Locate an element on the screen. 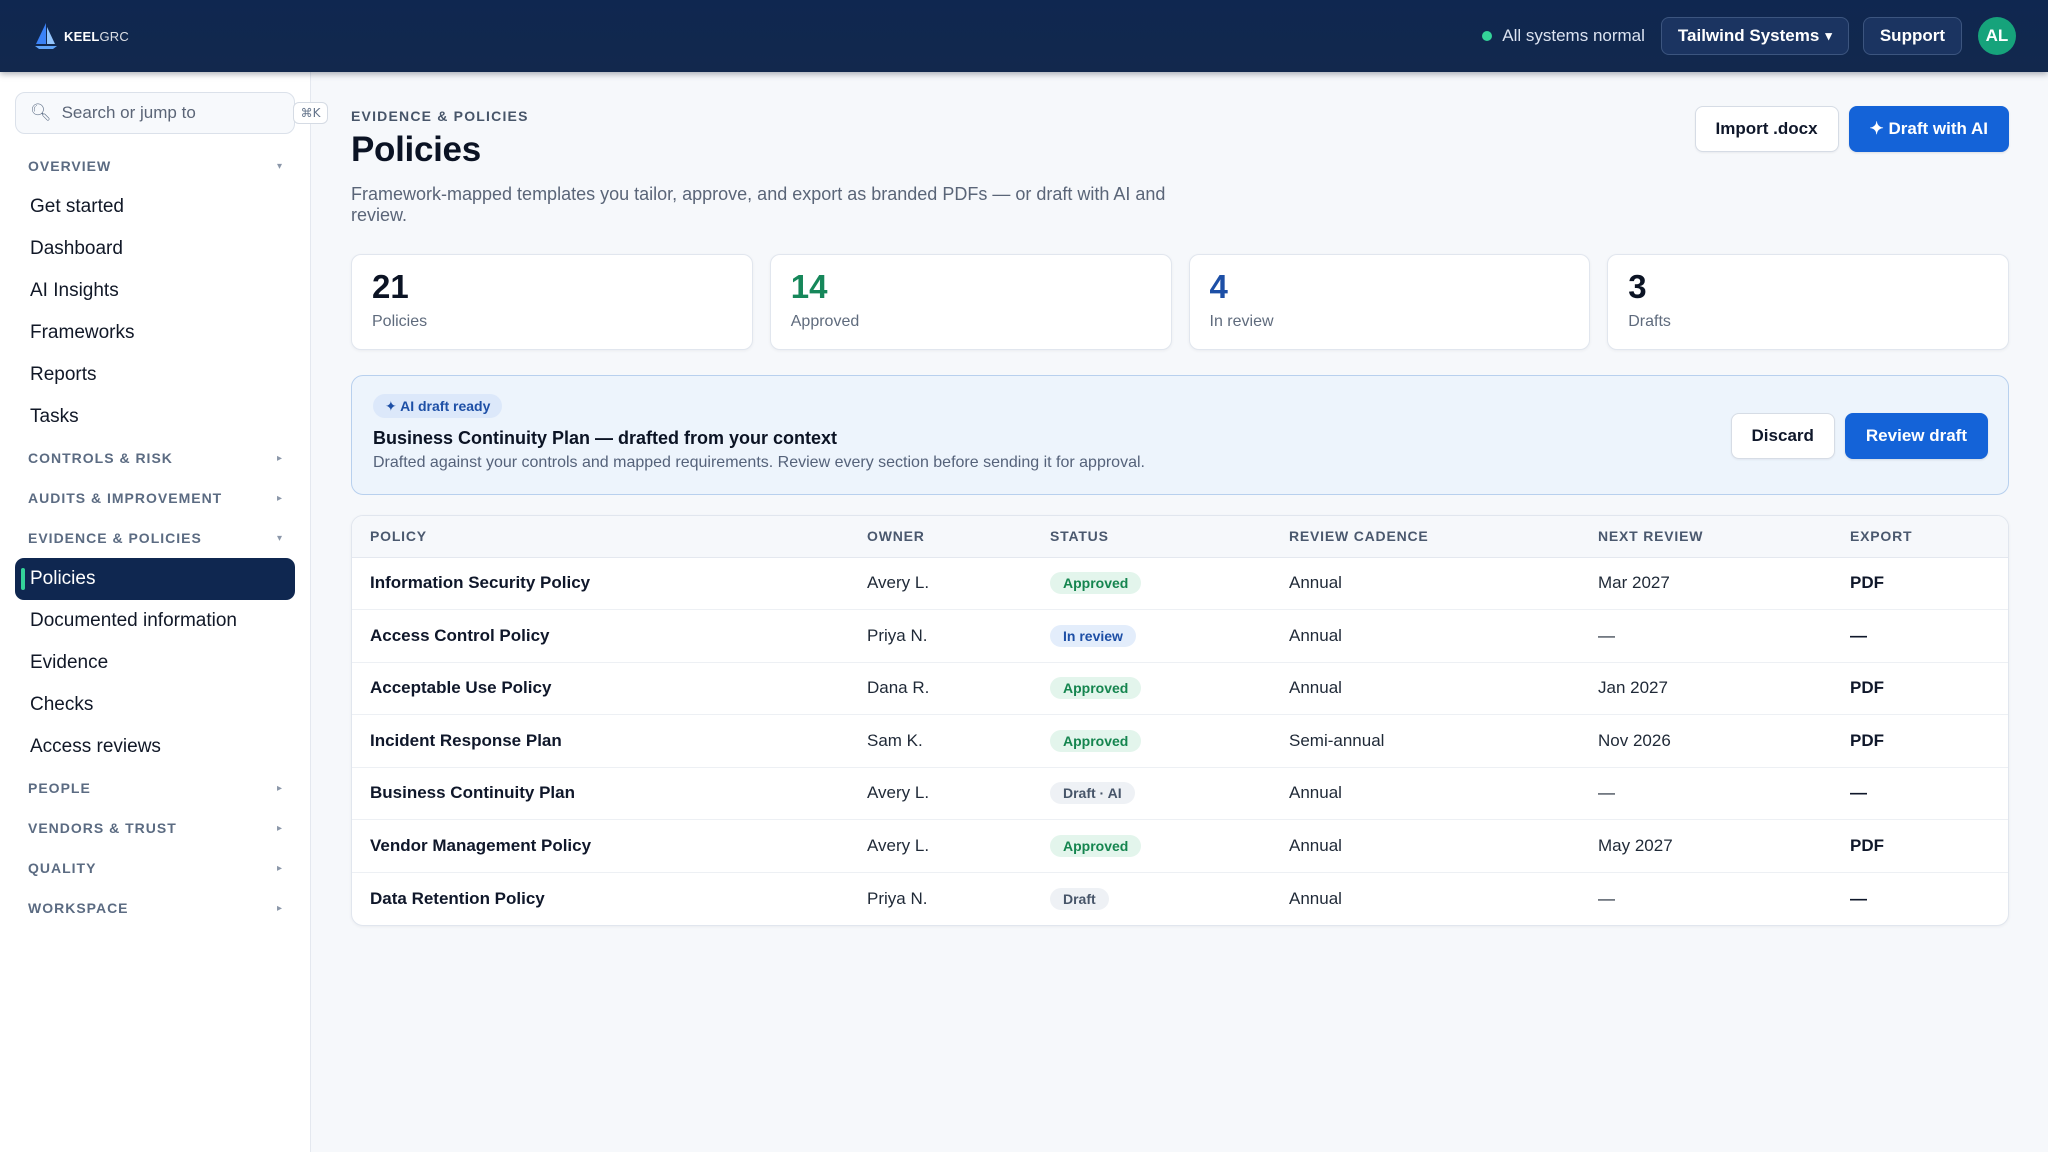 Image resolution: width=2048 pixels, height=1152 pixels. brand-logo: KEELGRC is located at coordinates (81, 36).